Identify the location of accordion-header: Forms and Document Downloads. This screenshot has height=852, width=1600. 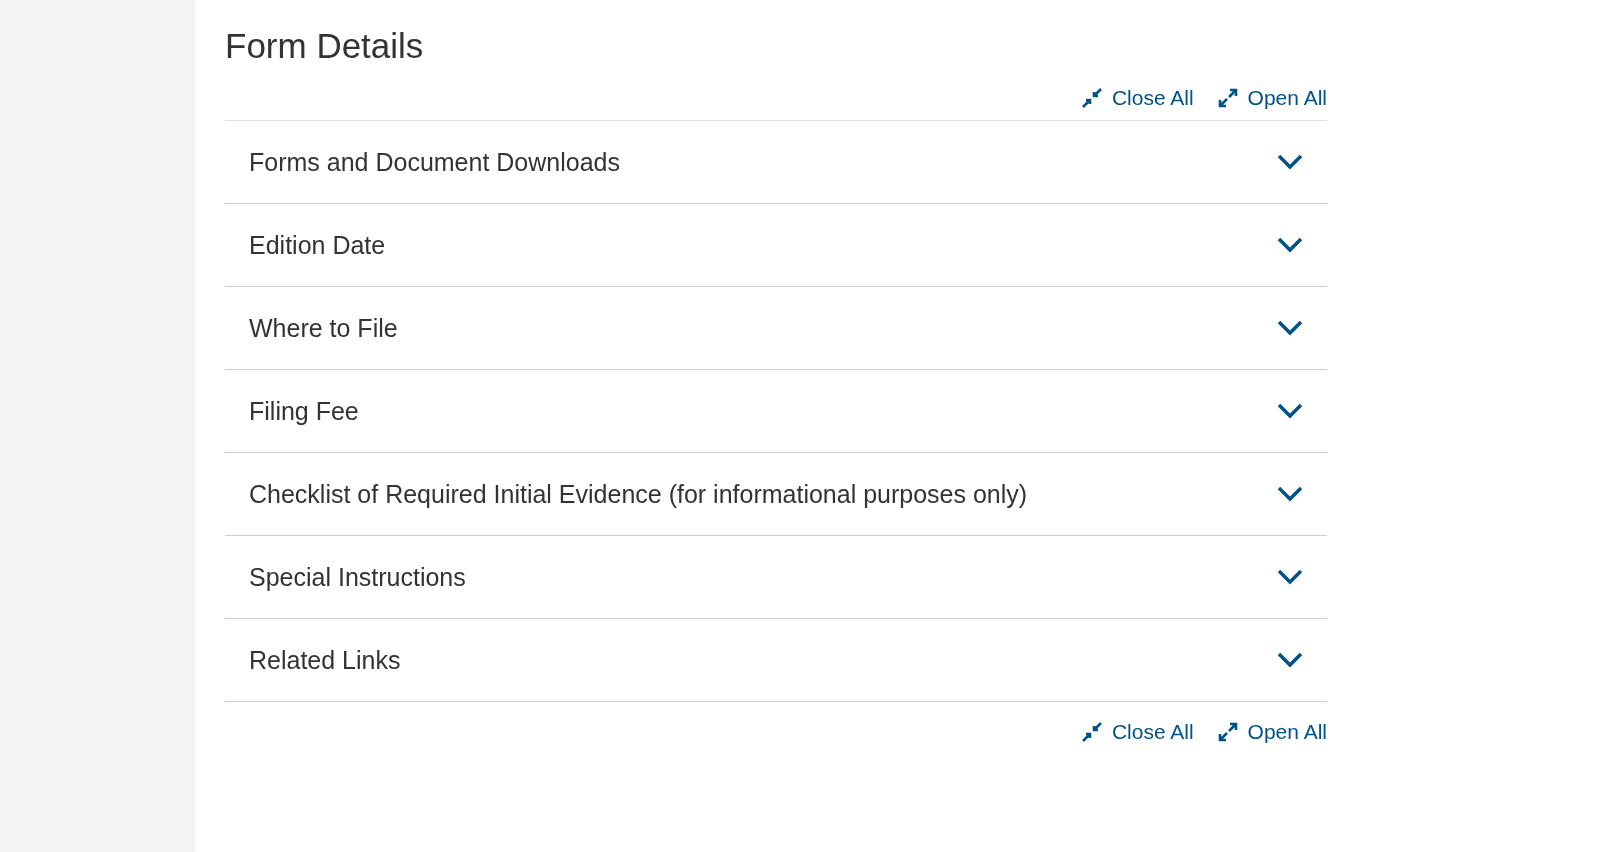
(776, 162).